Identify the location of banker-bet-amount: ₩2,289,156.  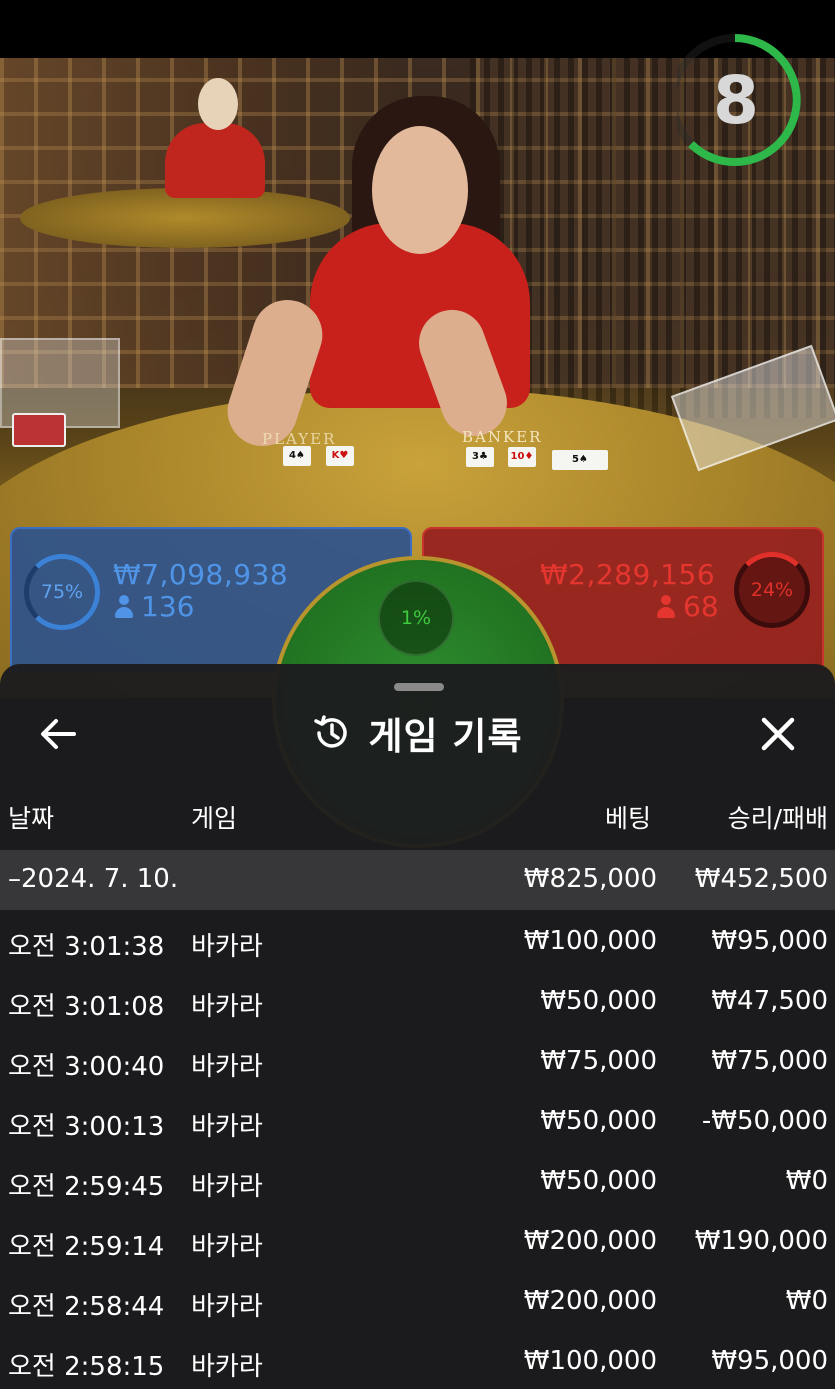
(628, 574).